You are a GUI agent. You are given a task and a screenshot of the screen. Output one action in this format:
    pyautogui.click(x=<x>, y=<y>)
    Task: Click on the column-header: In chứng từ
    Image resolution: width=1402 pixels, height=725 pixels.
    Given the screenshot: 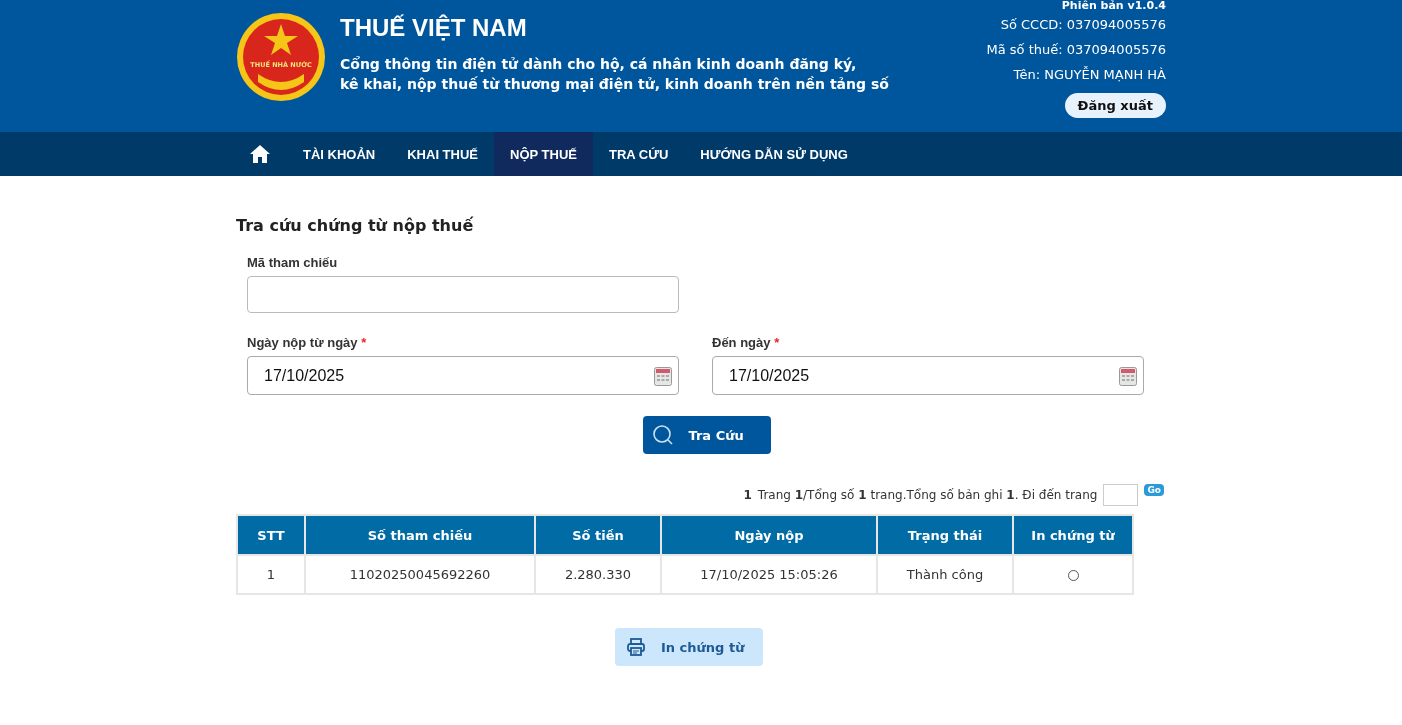 What is the action you would take?
    pyautogui.click(x=1073, y=535)
    